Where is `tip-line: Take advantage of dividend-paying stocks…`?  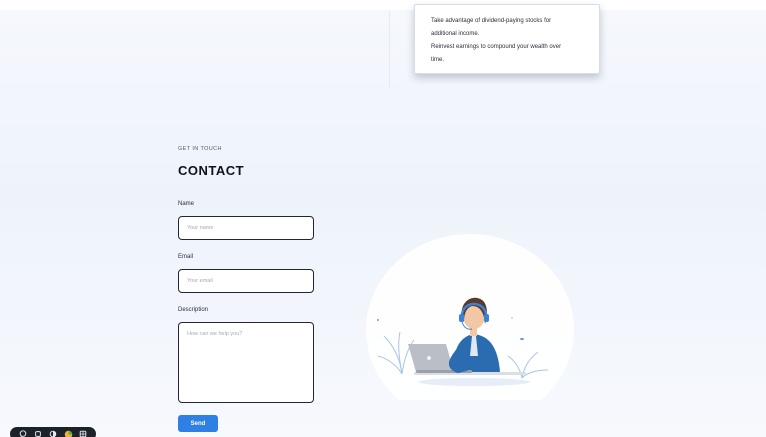
tip-line: Take advantage of dividend-paying stocks… is located at coordinates (491, 21).